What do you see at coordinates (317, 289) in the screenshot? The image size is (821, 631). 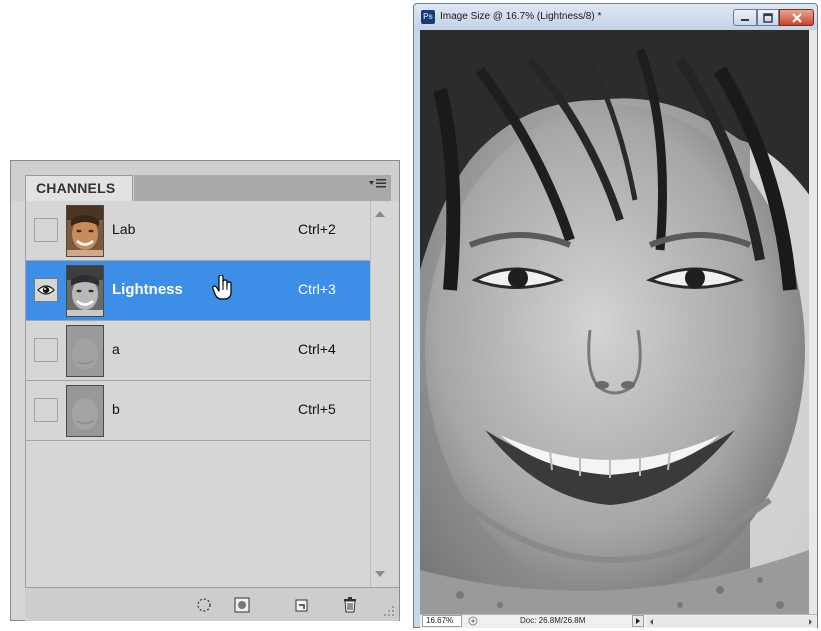 I see `channel-shortcut: Ctrl+3` at bounding box center [317, 289].